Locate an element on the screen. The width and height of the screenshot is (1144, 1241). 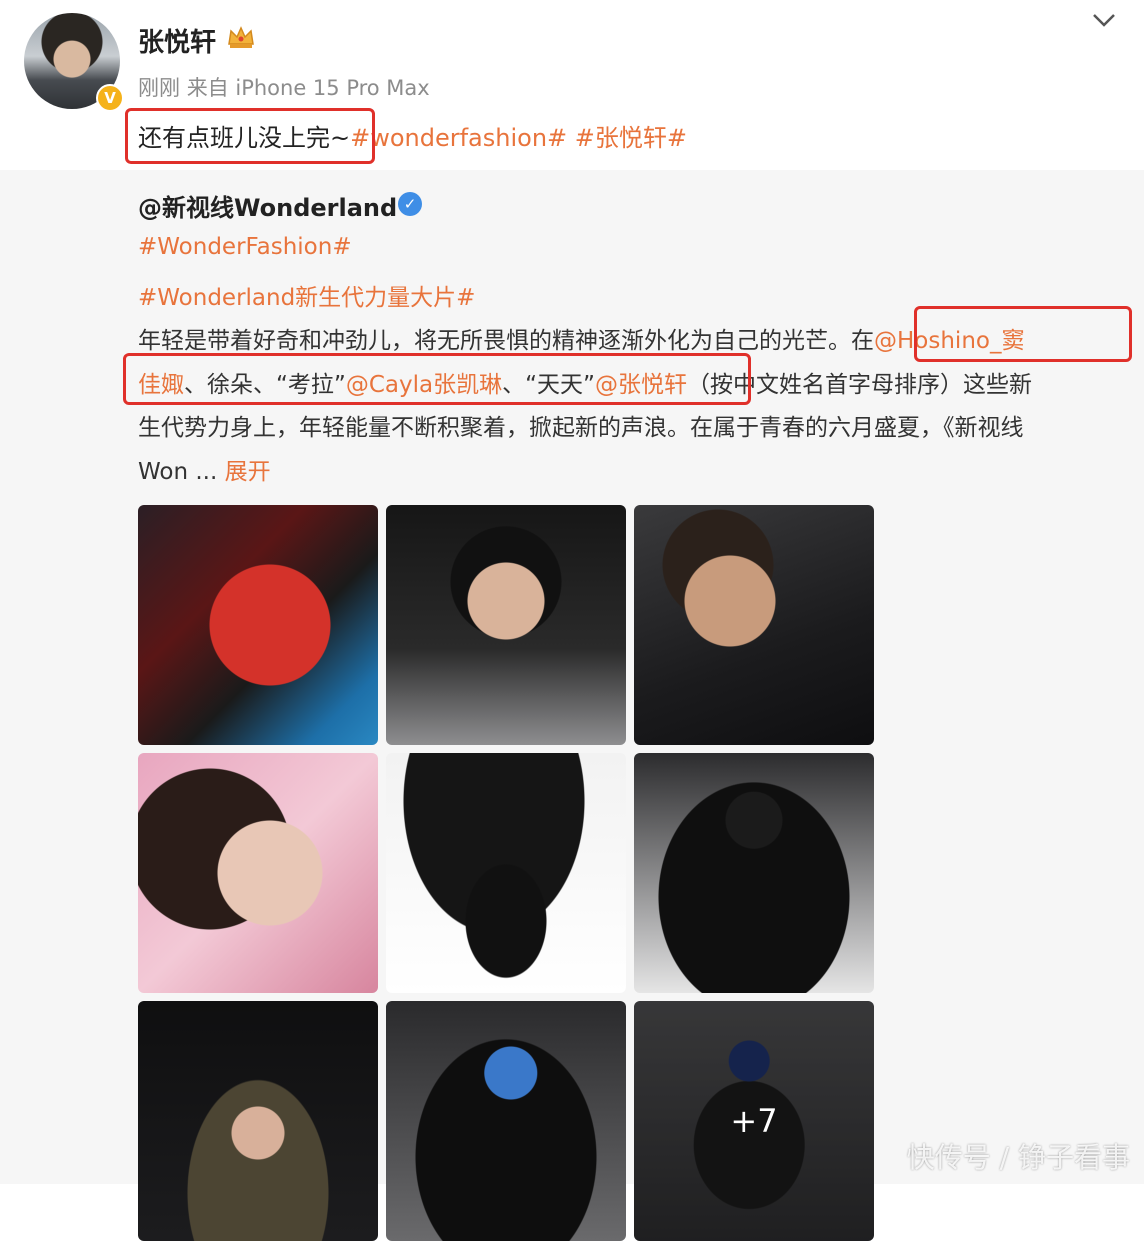
verified-blue-icon: ✓ is located at coordinates (410, 204).